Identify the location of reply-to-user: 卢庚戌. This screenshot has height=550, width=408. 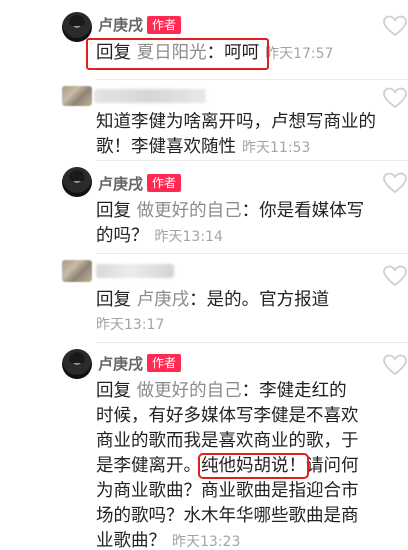
(163, 300).